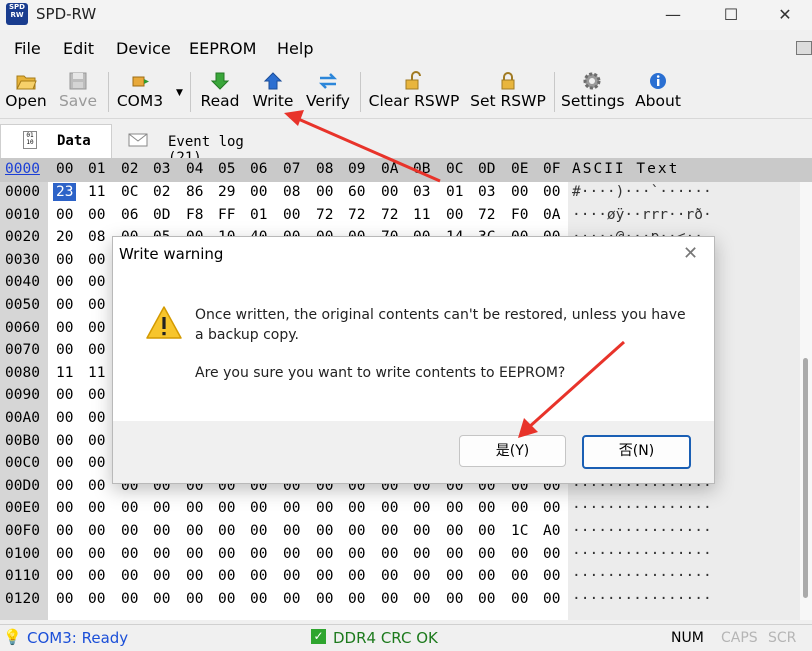 The image size is (812, 651). I want to click on hex-byte-cell: 60, so click(356, 192).